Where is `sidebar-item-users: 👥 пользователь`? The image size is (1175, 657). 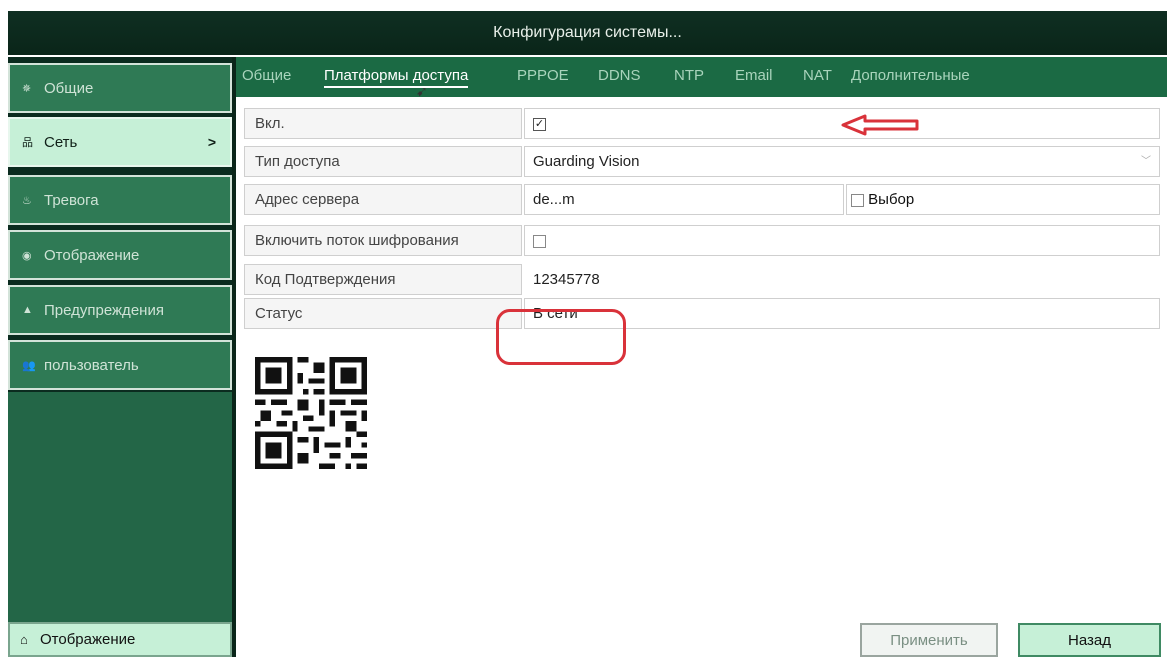 sidebar-item-users: 👥 пользователь is located at coordinates (120, 365).